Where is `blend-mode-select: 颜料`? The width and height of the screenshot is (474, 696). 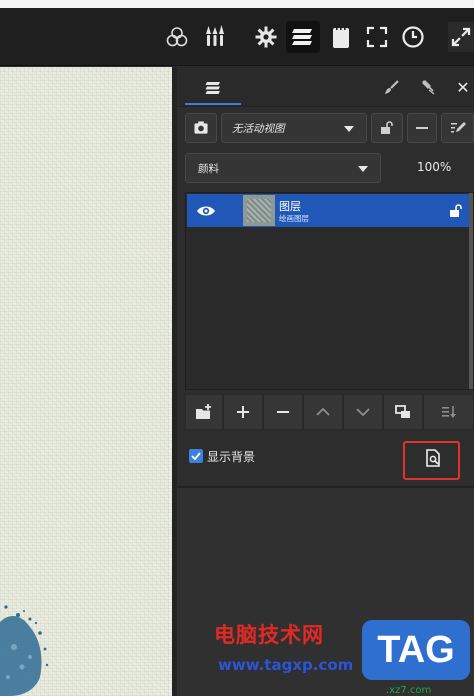
blend-mode-select: 颜料 is located at coordinates (283, 168).